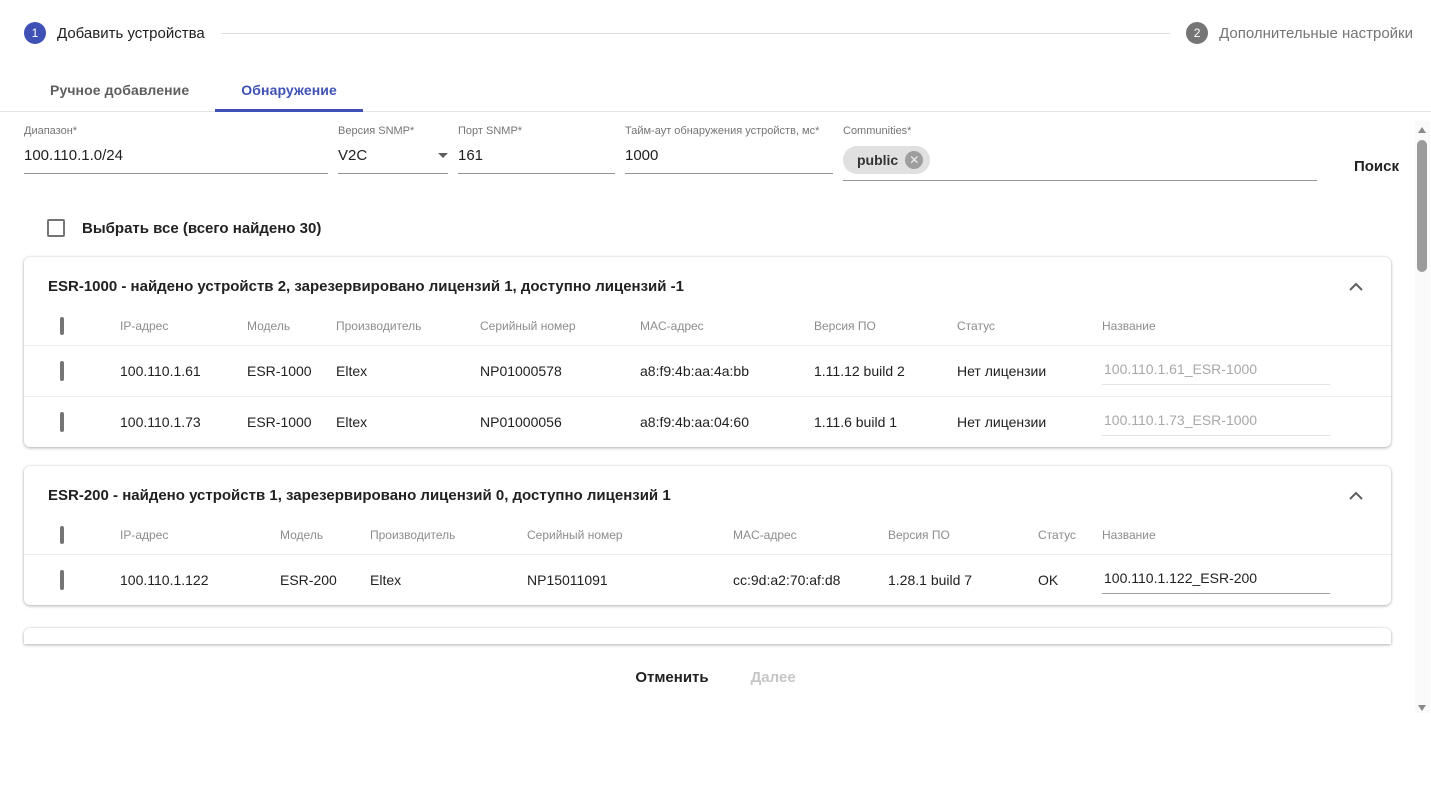  I want to click on scrollbar-thumb, so click(1422, 206).